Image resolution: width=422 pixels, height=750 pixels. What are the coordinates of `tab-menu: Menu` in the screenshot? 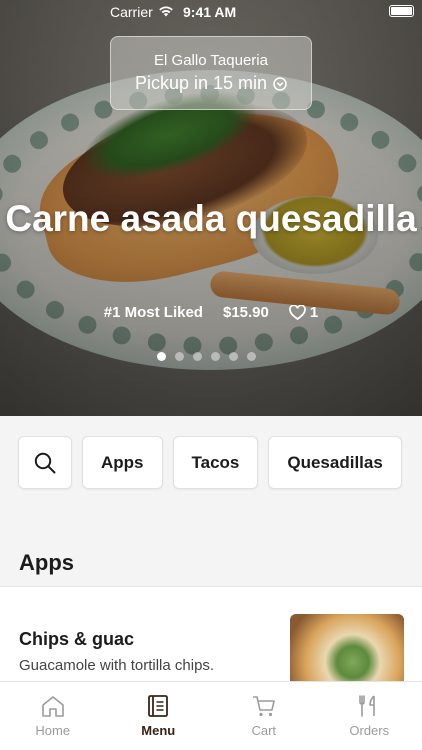 It's located at (159, 716).